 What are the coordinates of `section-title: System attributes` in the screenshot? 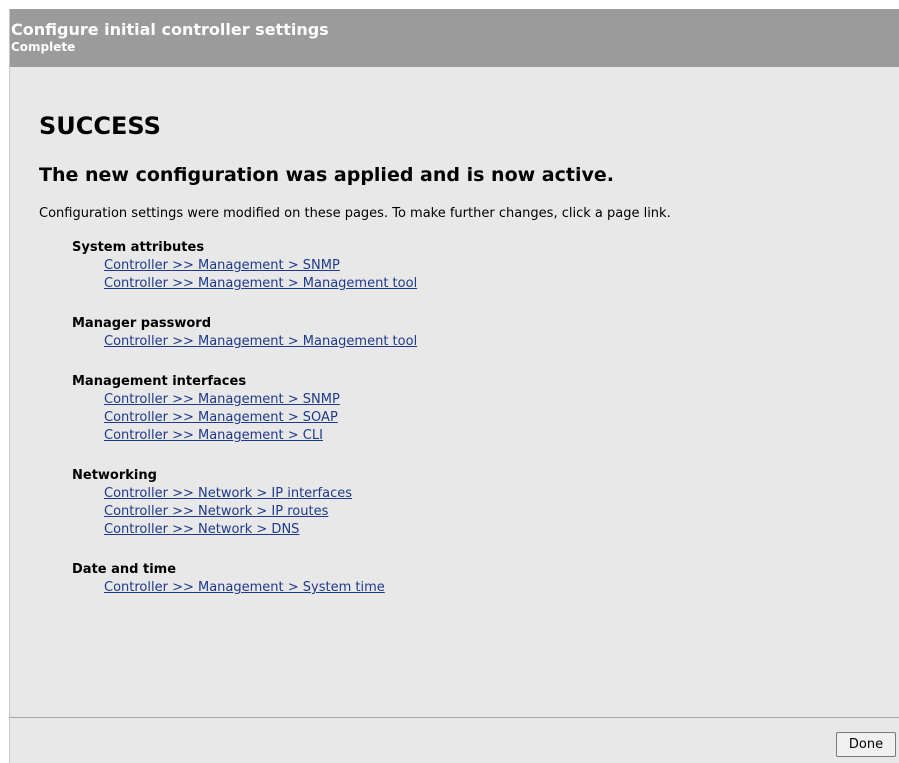 It's located at (138, 247).